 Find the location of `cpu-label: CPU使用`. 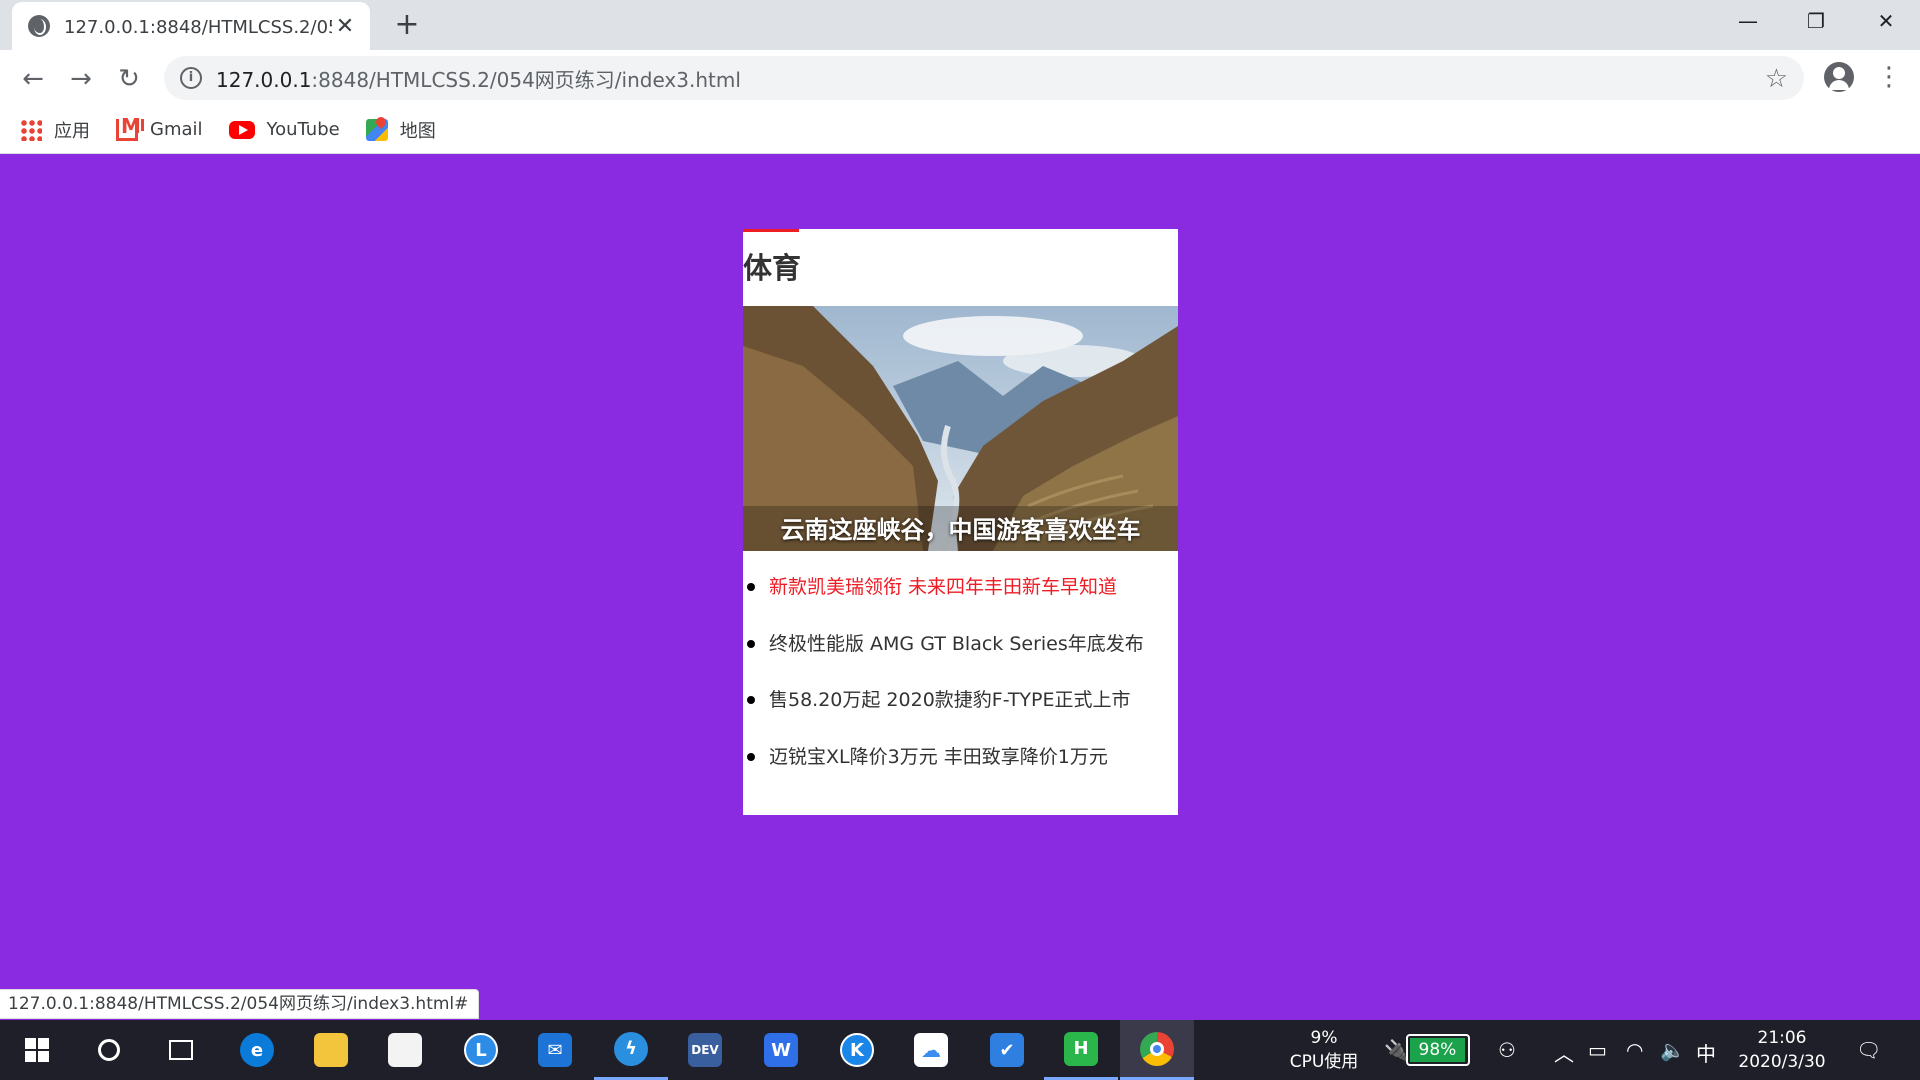

cpu-label: CPU使用 is located at coordinates (1324, 1062).